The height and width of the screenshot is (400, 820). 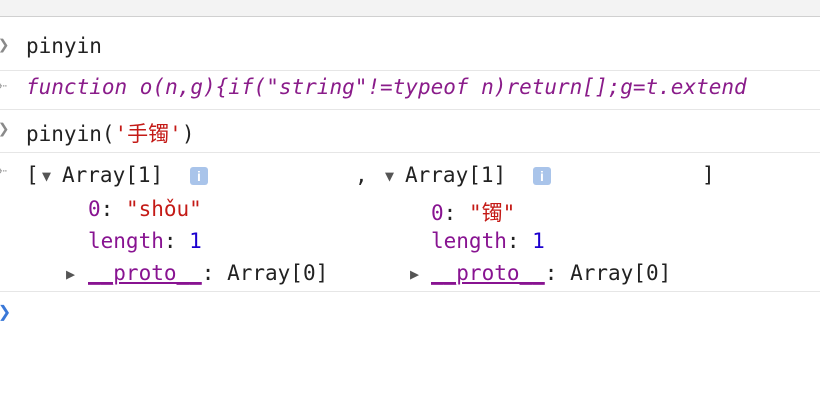 I want to click on console-input-row-2: ❯ pinyin('手镯'), so click(x=410, y=131).